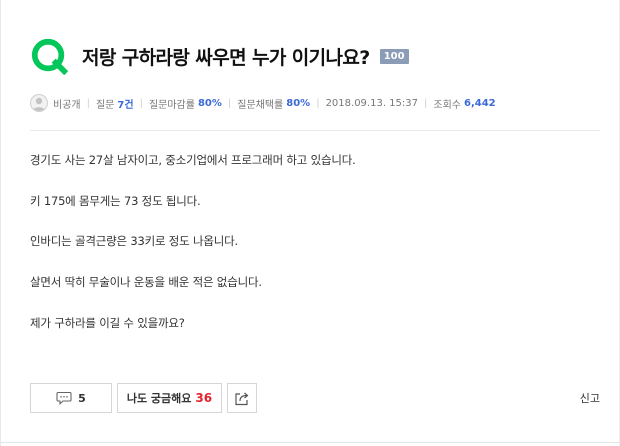 The image size is (620, 446). What do you see at coordinates (134, 241) in the screenshot?
I see `body-paragraph: 인바디는 골격근량은 33키로 정도 나옵니다.` at bounding box center [134, 241].